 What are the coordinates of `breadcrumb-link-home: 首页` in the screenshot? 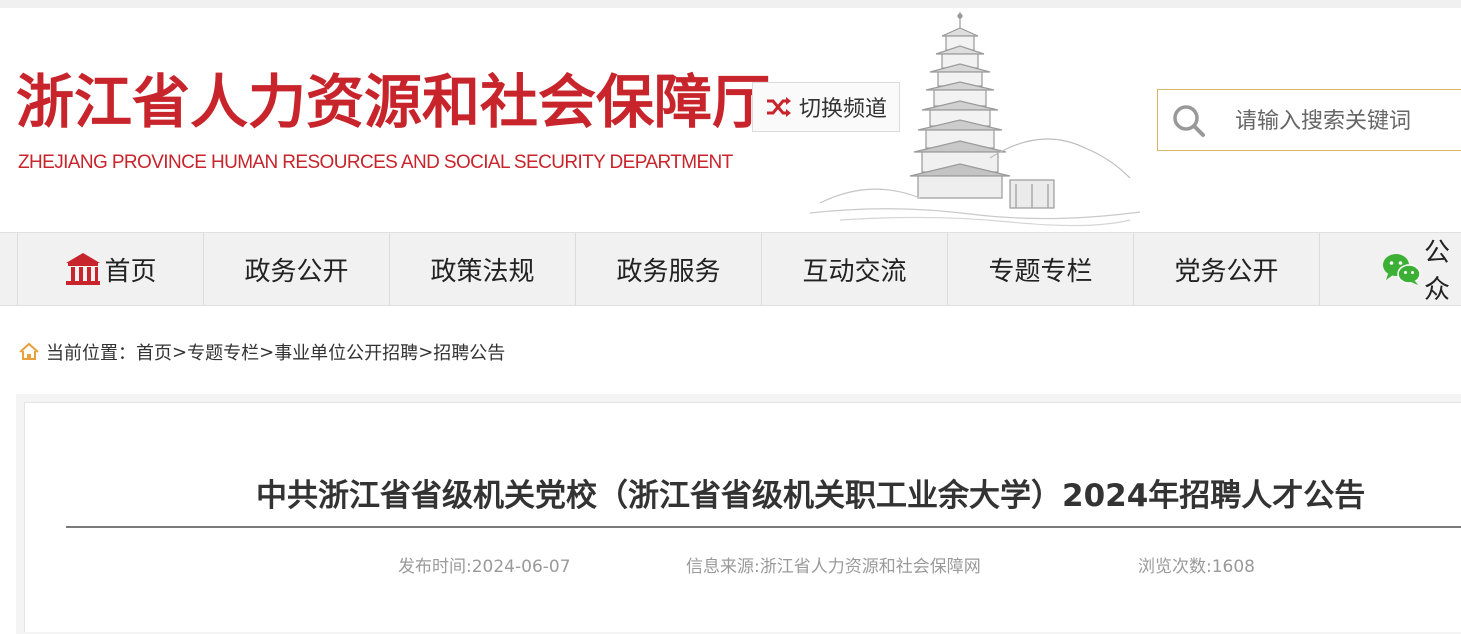 It's located at (154, 352).